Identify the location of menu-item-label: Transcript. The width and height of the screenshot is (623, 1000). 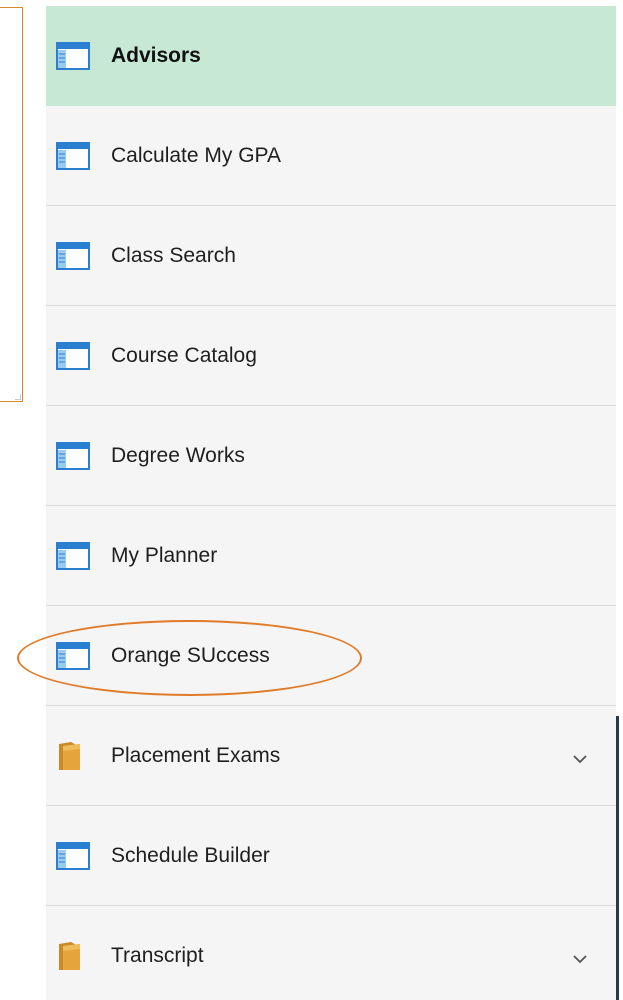
(157, 955).